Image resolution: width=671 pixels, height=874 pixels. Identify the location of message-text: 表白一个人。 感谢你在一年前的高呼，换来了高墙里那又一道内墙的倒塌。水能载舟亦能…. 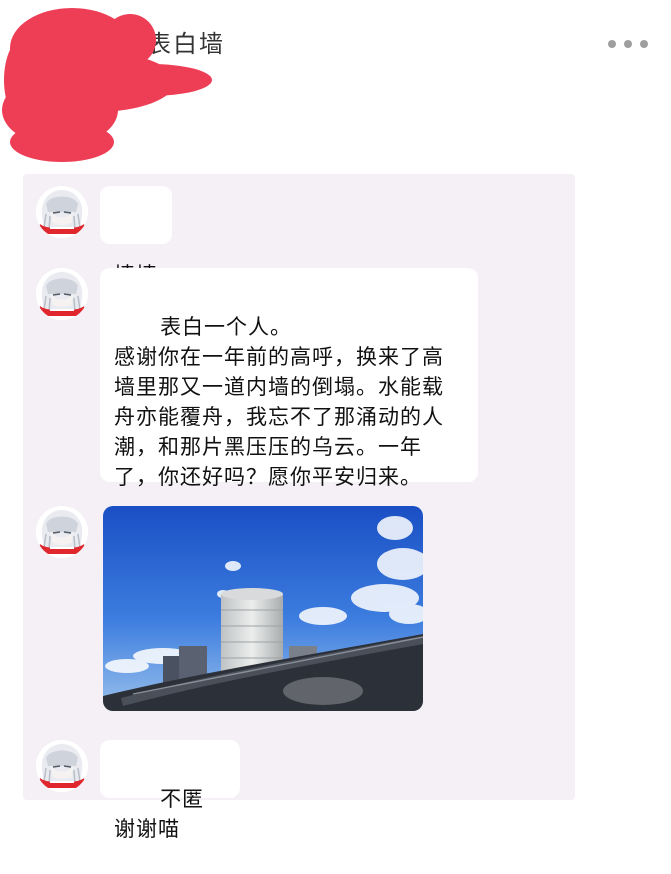
(279, 402).